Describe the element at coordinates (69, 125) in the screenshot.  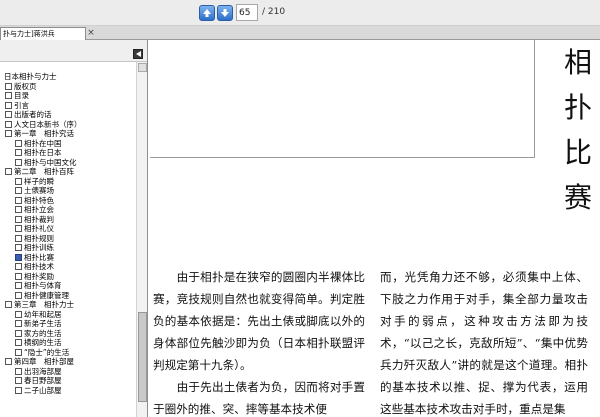
I see `tree-item: 人文日本新书（序）` at that location.